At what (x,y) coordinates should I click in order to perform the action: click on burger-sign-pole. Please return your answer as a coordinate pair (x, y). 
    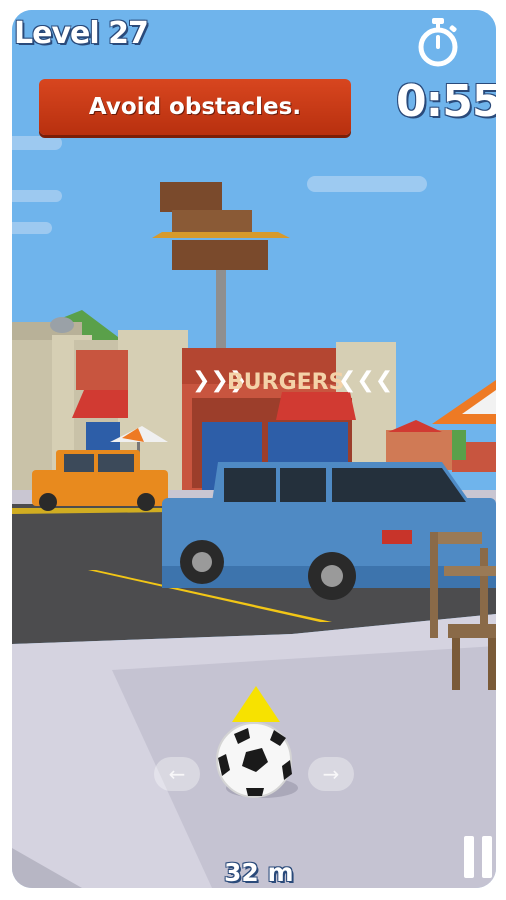
    Looking at the image, I should click on (221, 308).